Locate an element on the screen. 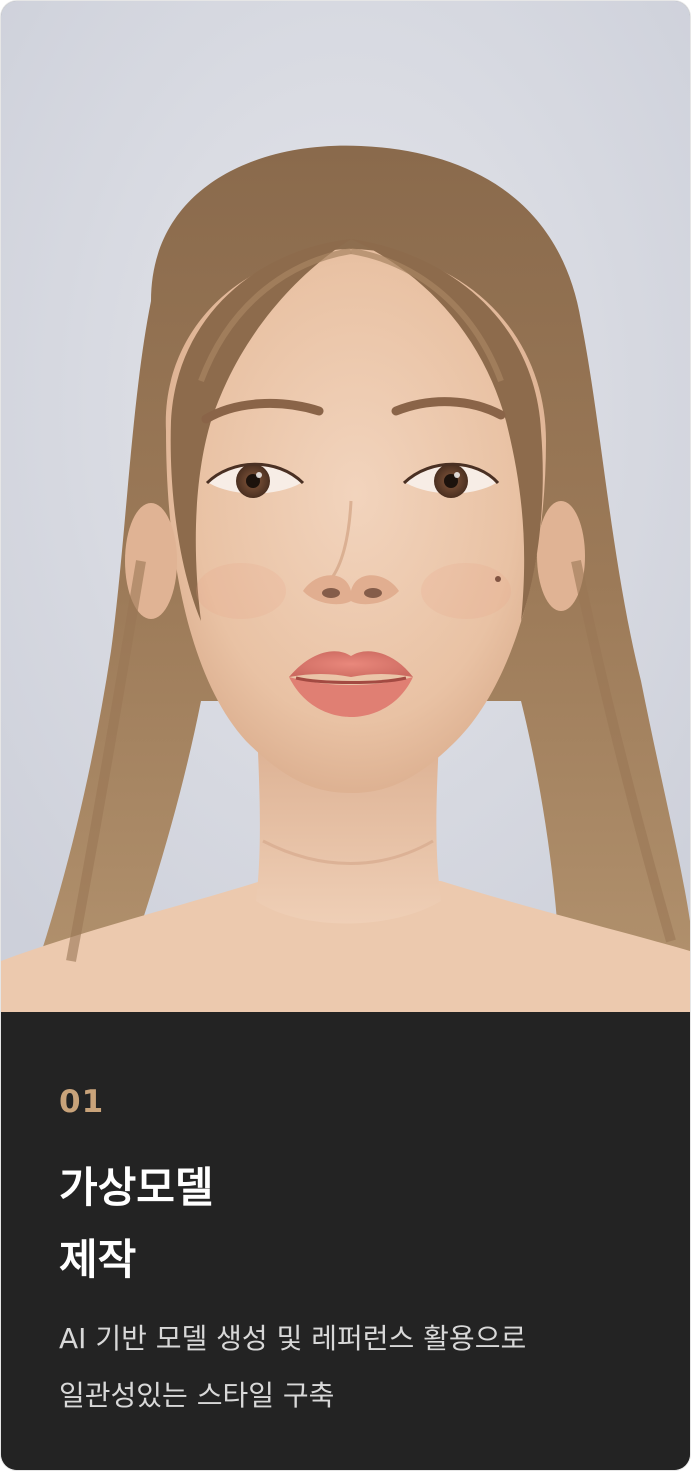  step-number: 01 is located at coordinates (82, 1102).